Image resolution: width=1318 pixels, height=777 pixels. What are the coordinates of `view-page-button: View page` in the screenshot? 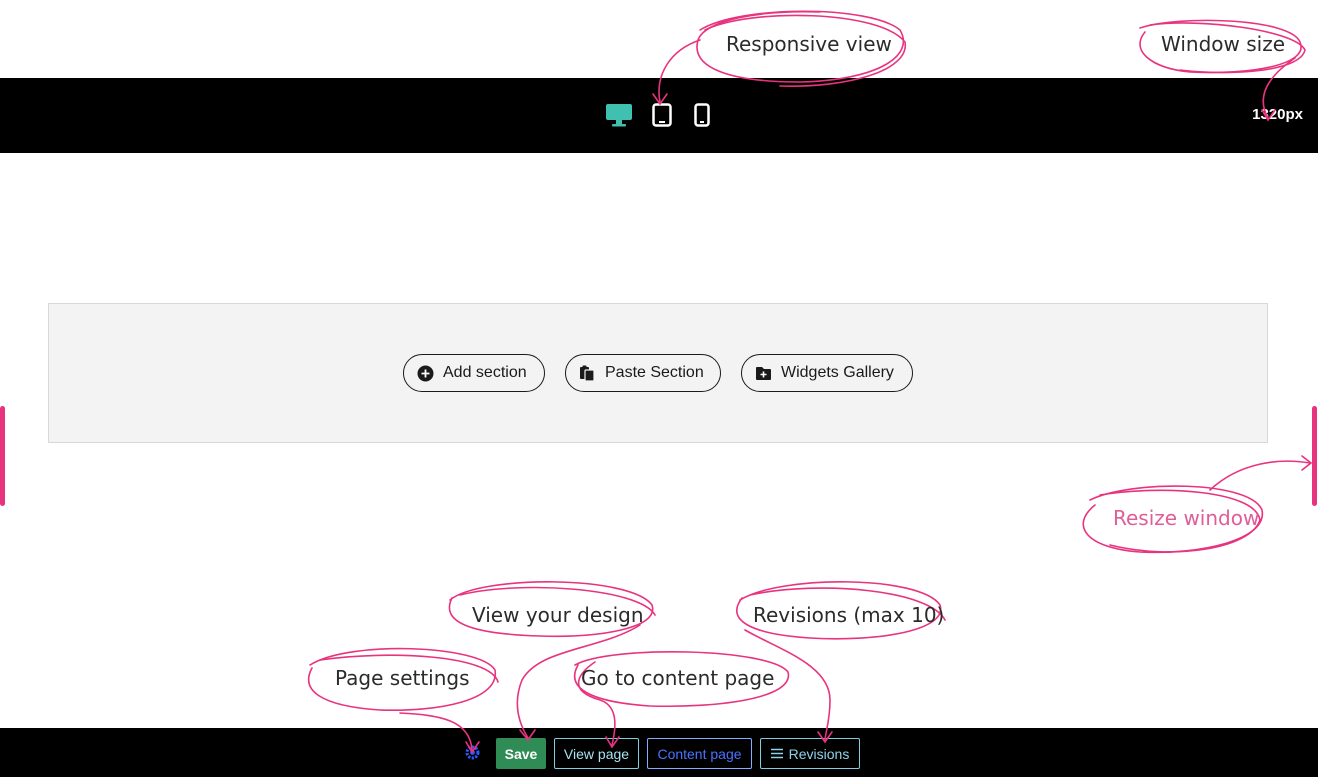 It's located at (596, 753).